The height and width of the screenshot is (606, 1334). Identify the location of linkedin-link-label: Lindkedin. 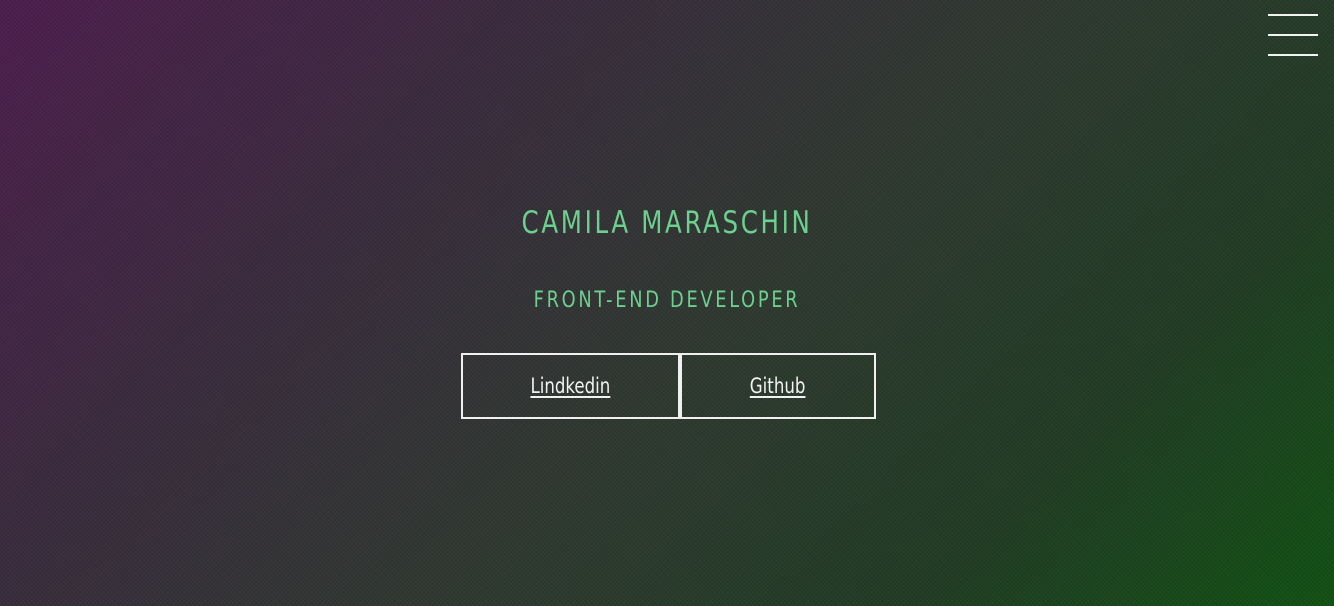
(570, 386).